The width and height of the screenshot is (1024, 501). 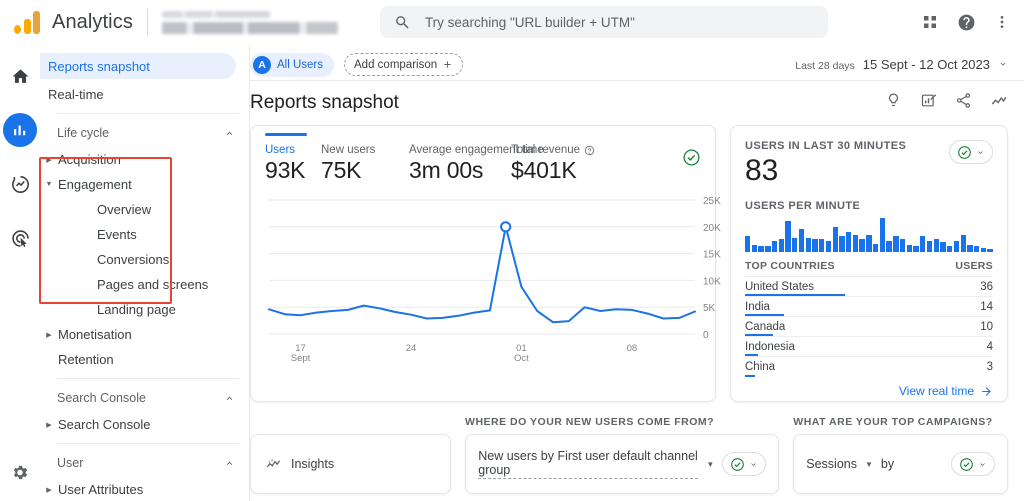 I want to click on metric-tab-avg-engagement-time: Average engagement time 3m 00s, so click(x=476, y=164).